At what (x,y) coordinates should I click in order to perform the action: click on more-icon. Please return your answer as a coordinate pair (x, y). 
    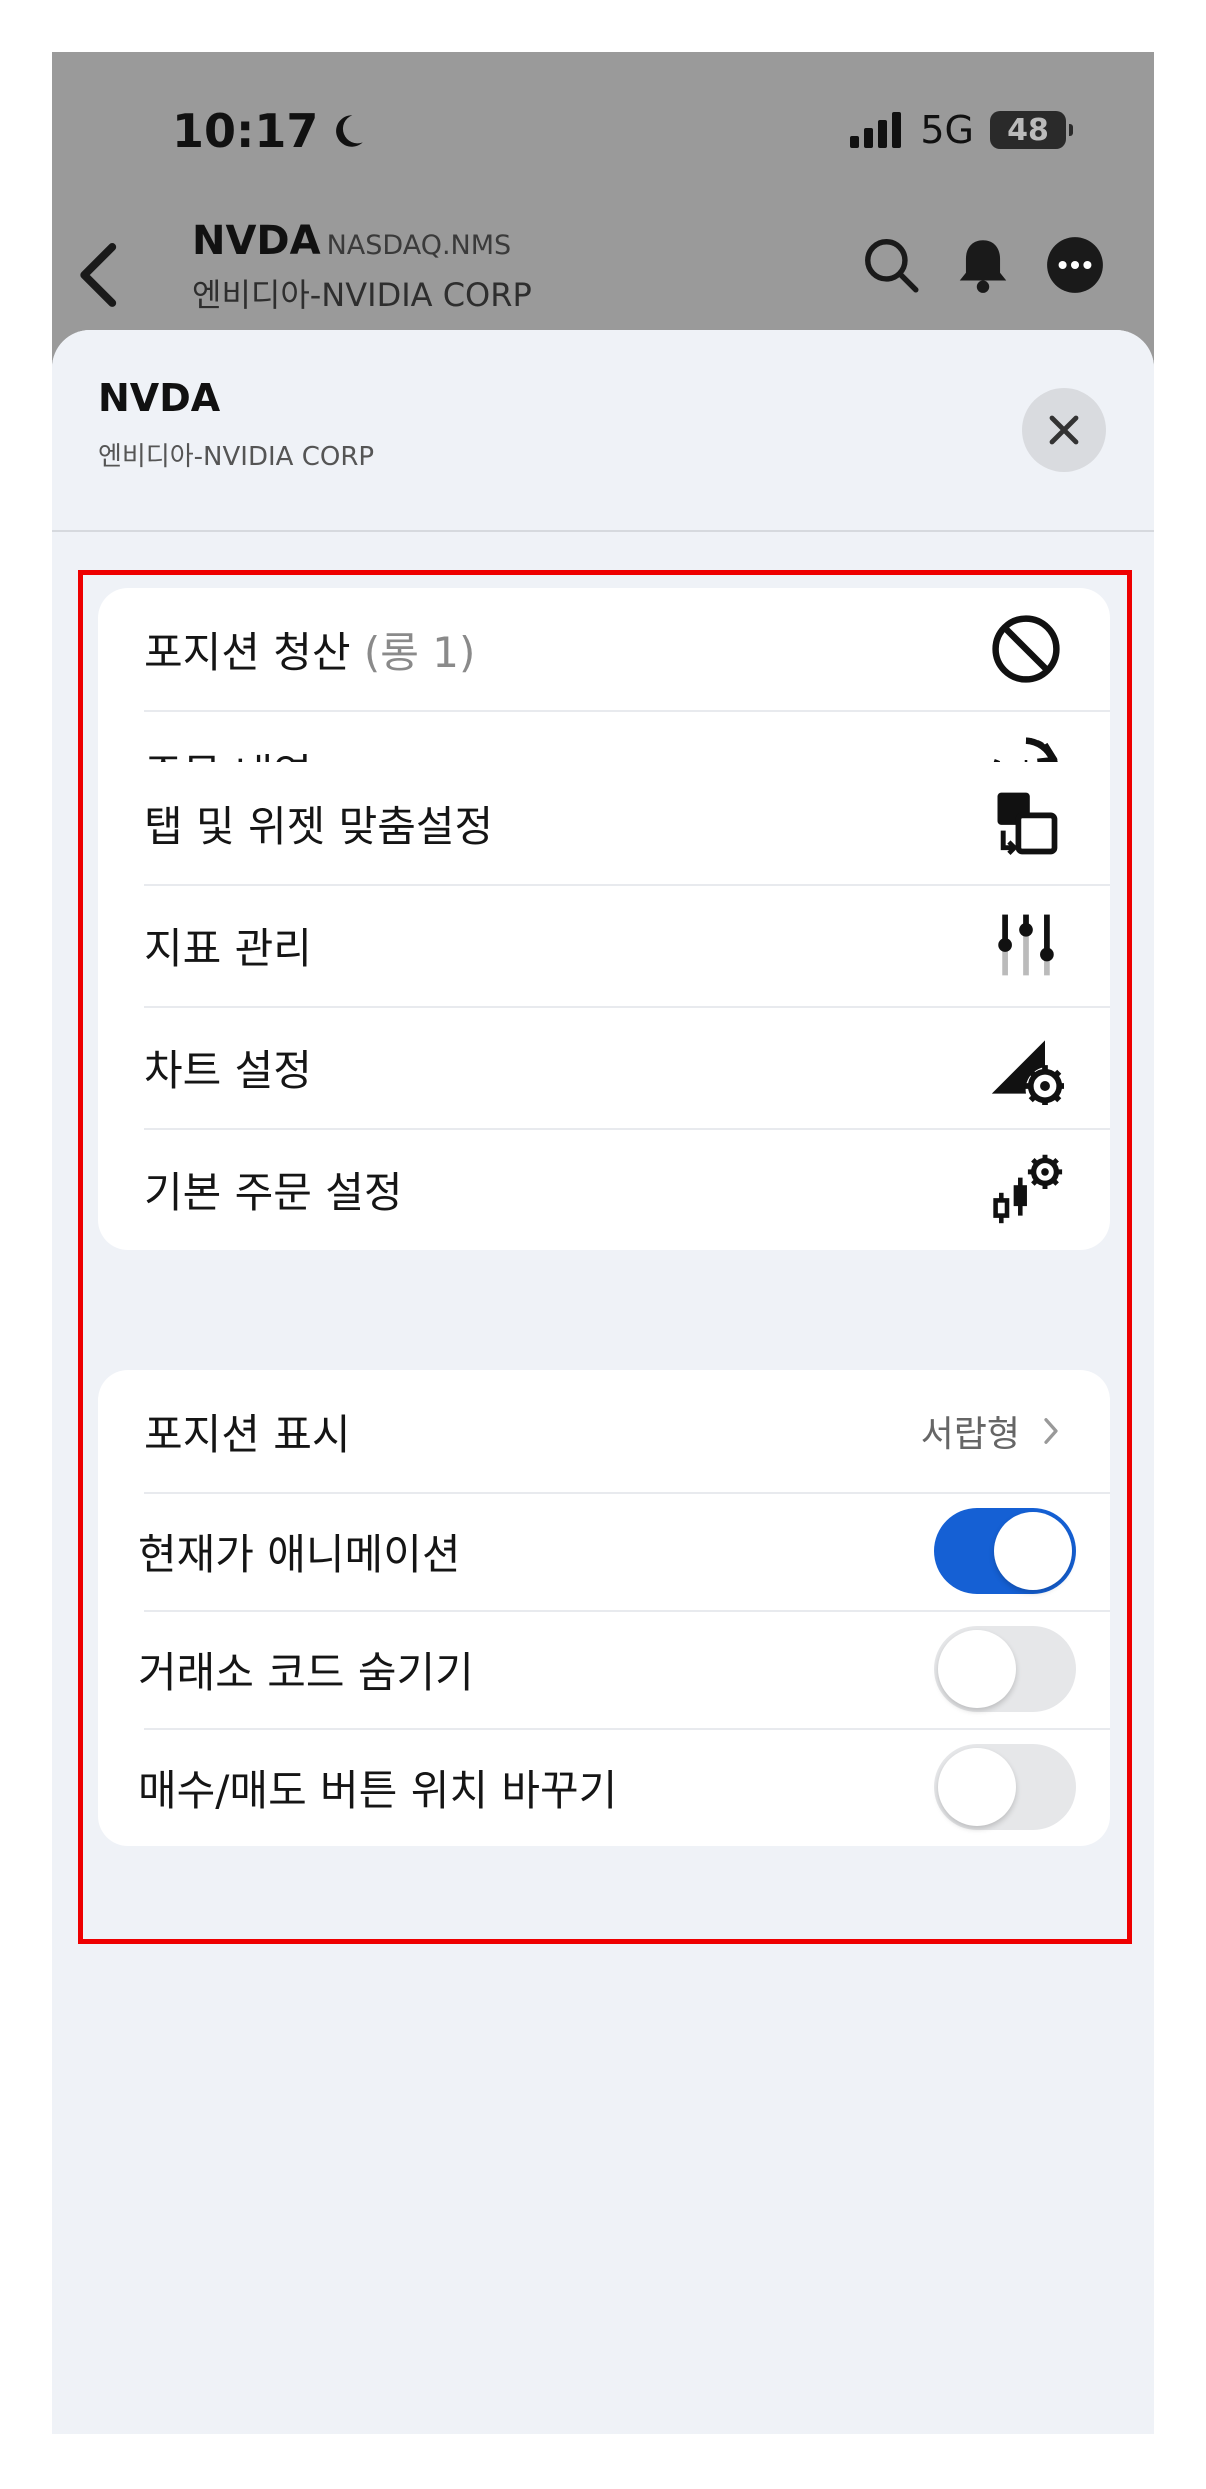
    Looking at the image, I should click on (1075, 265).